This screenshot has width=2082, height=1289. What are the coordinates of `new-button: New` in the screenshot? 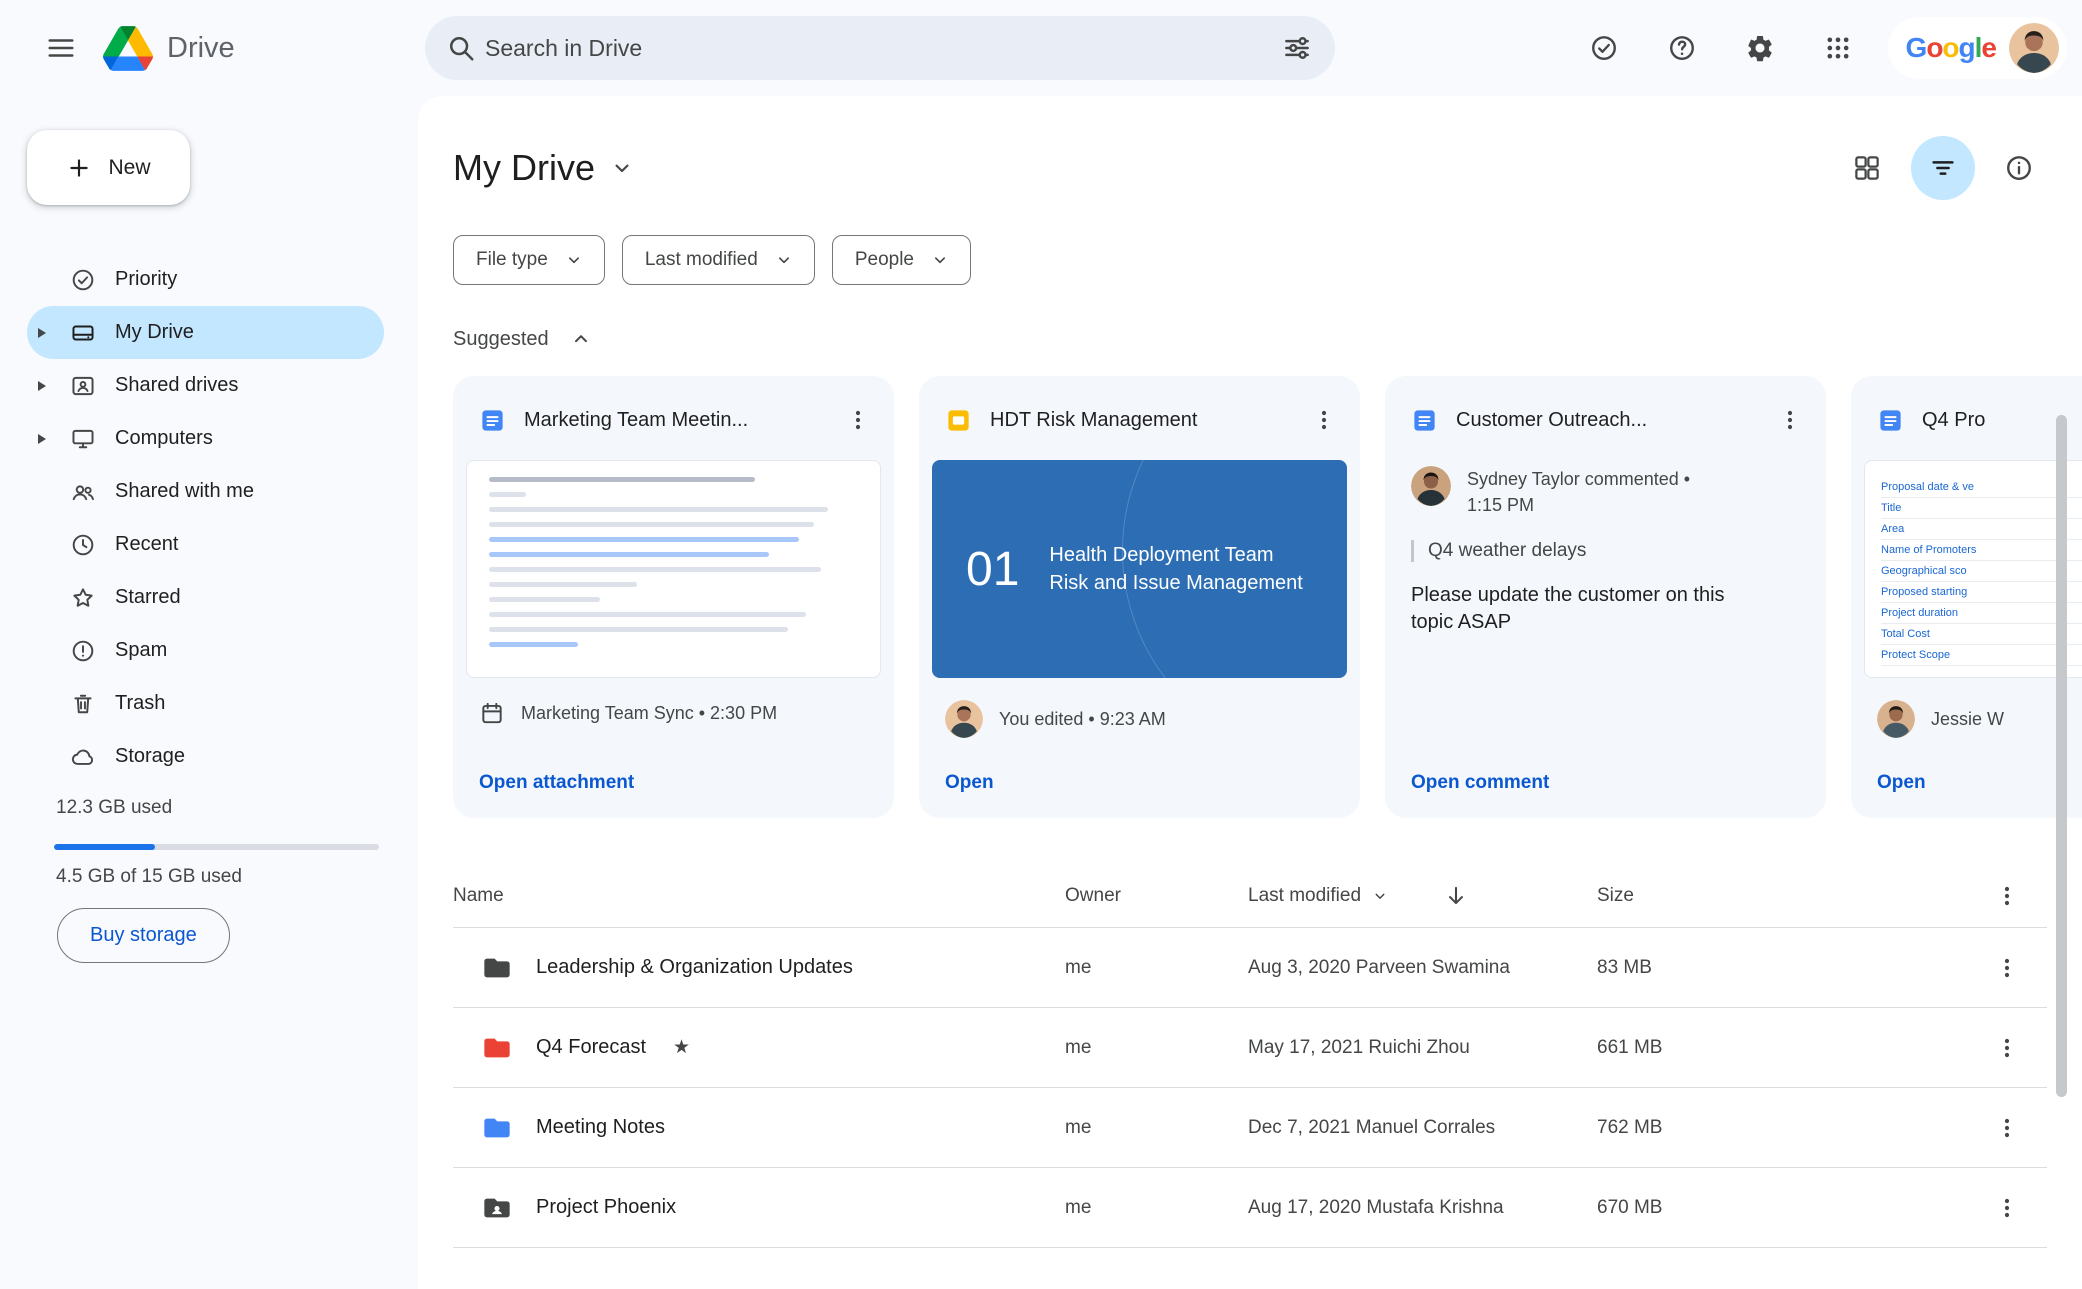 It's located at (108, 167).